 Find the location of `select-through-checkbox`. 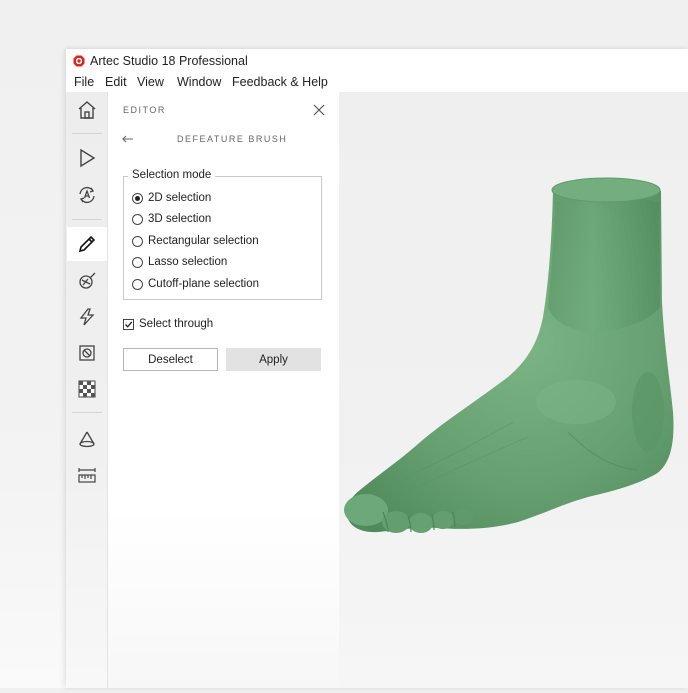

select-through-checkbox is located at coordinates (128, 324).